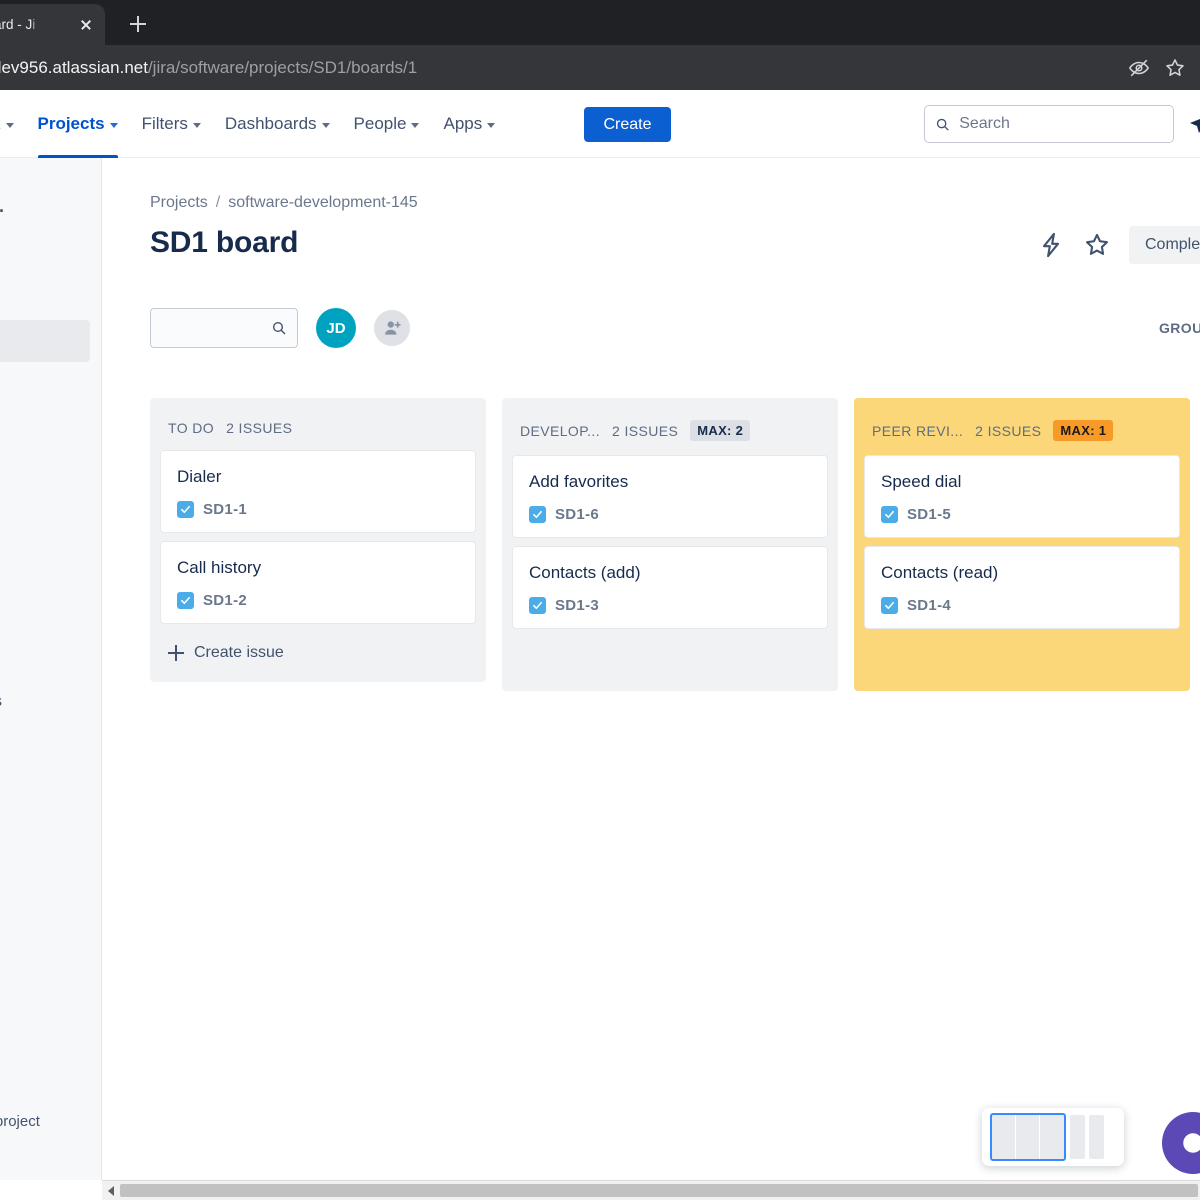 The height and width of the screenshot is (1200, 1200). I want to click on nav-item-apps: Apps, so click(469, 124).